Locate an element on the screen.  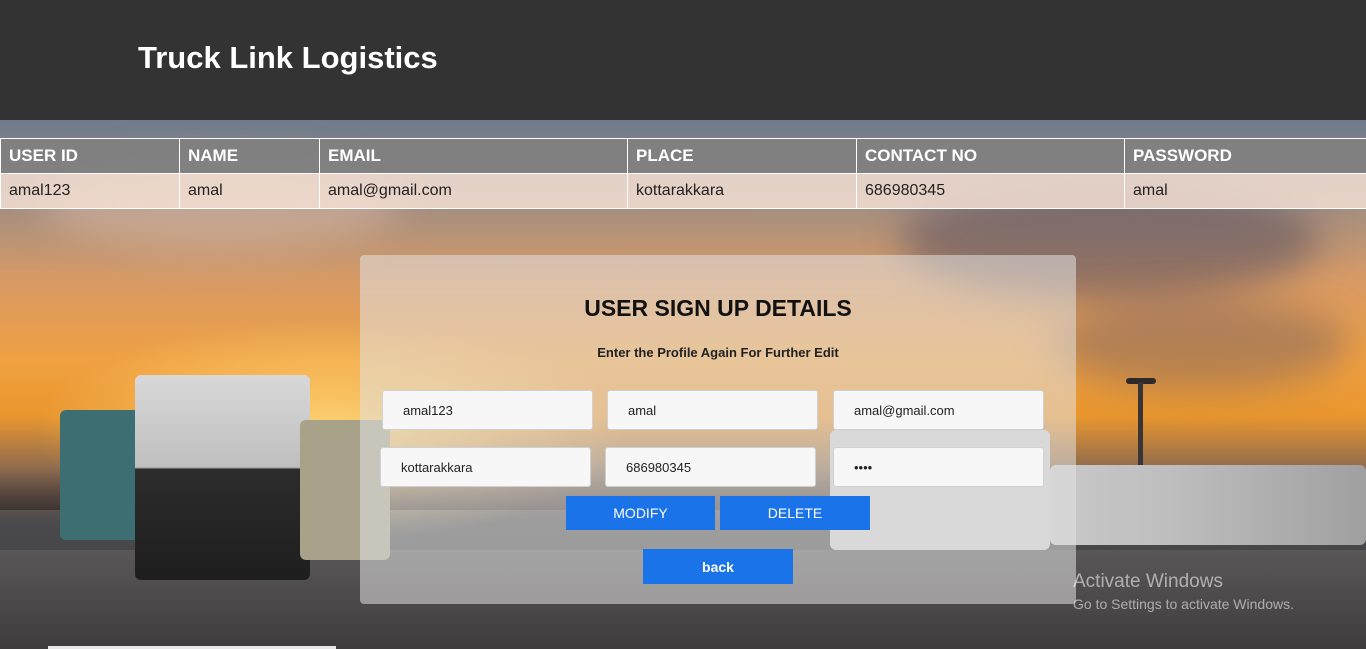
column-header-name: NAME is located at coordinates (249, 156).